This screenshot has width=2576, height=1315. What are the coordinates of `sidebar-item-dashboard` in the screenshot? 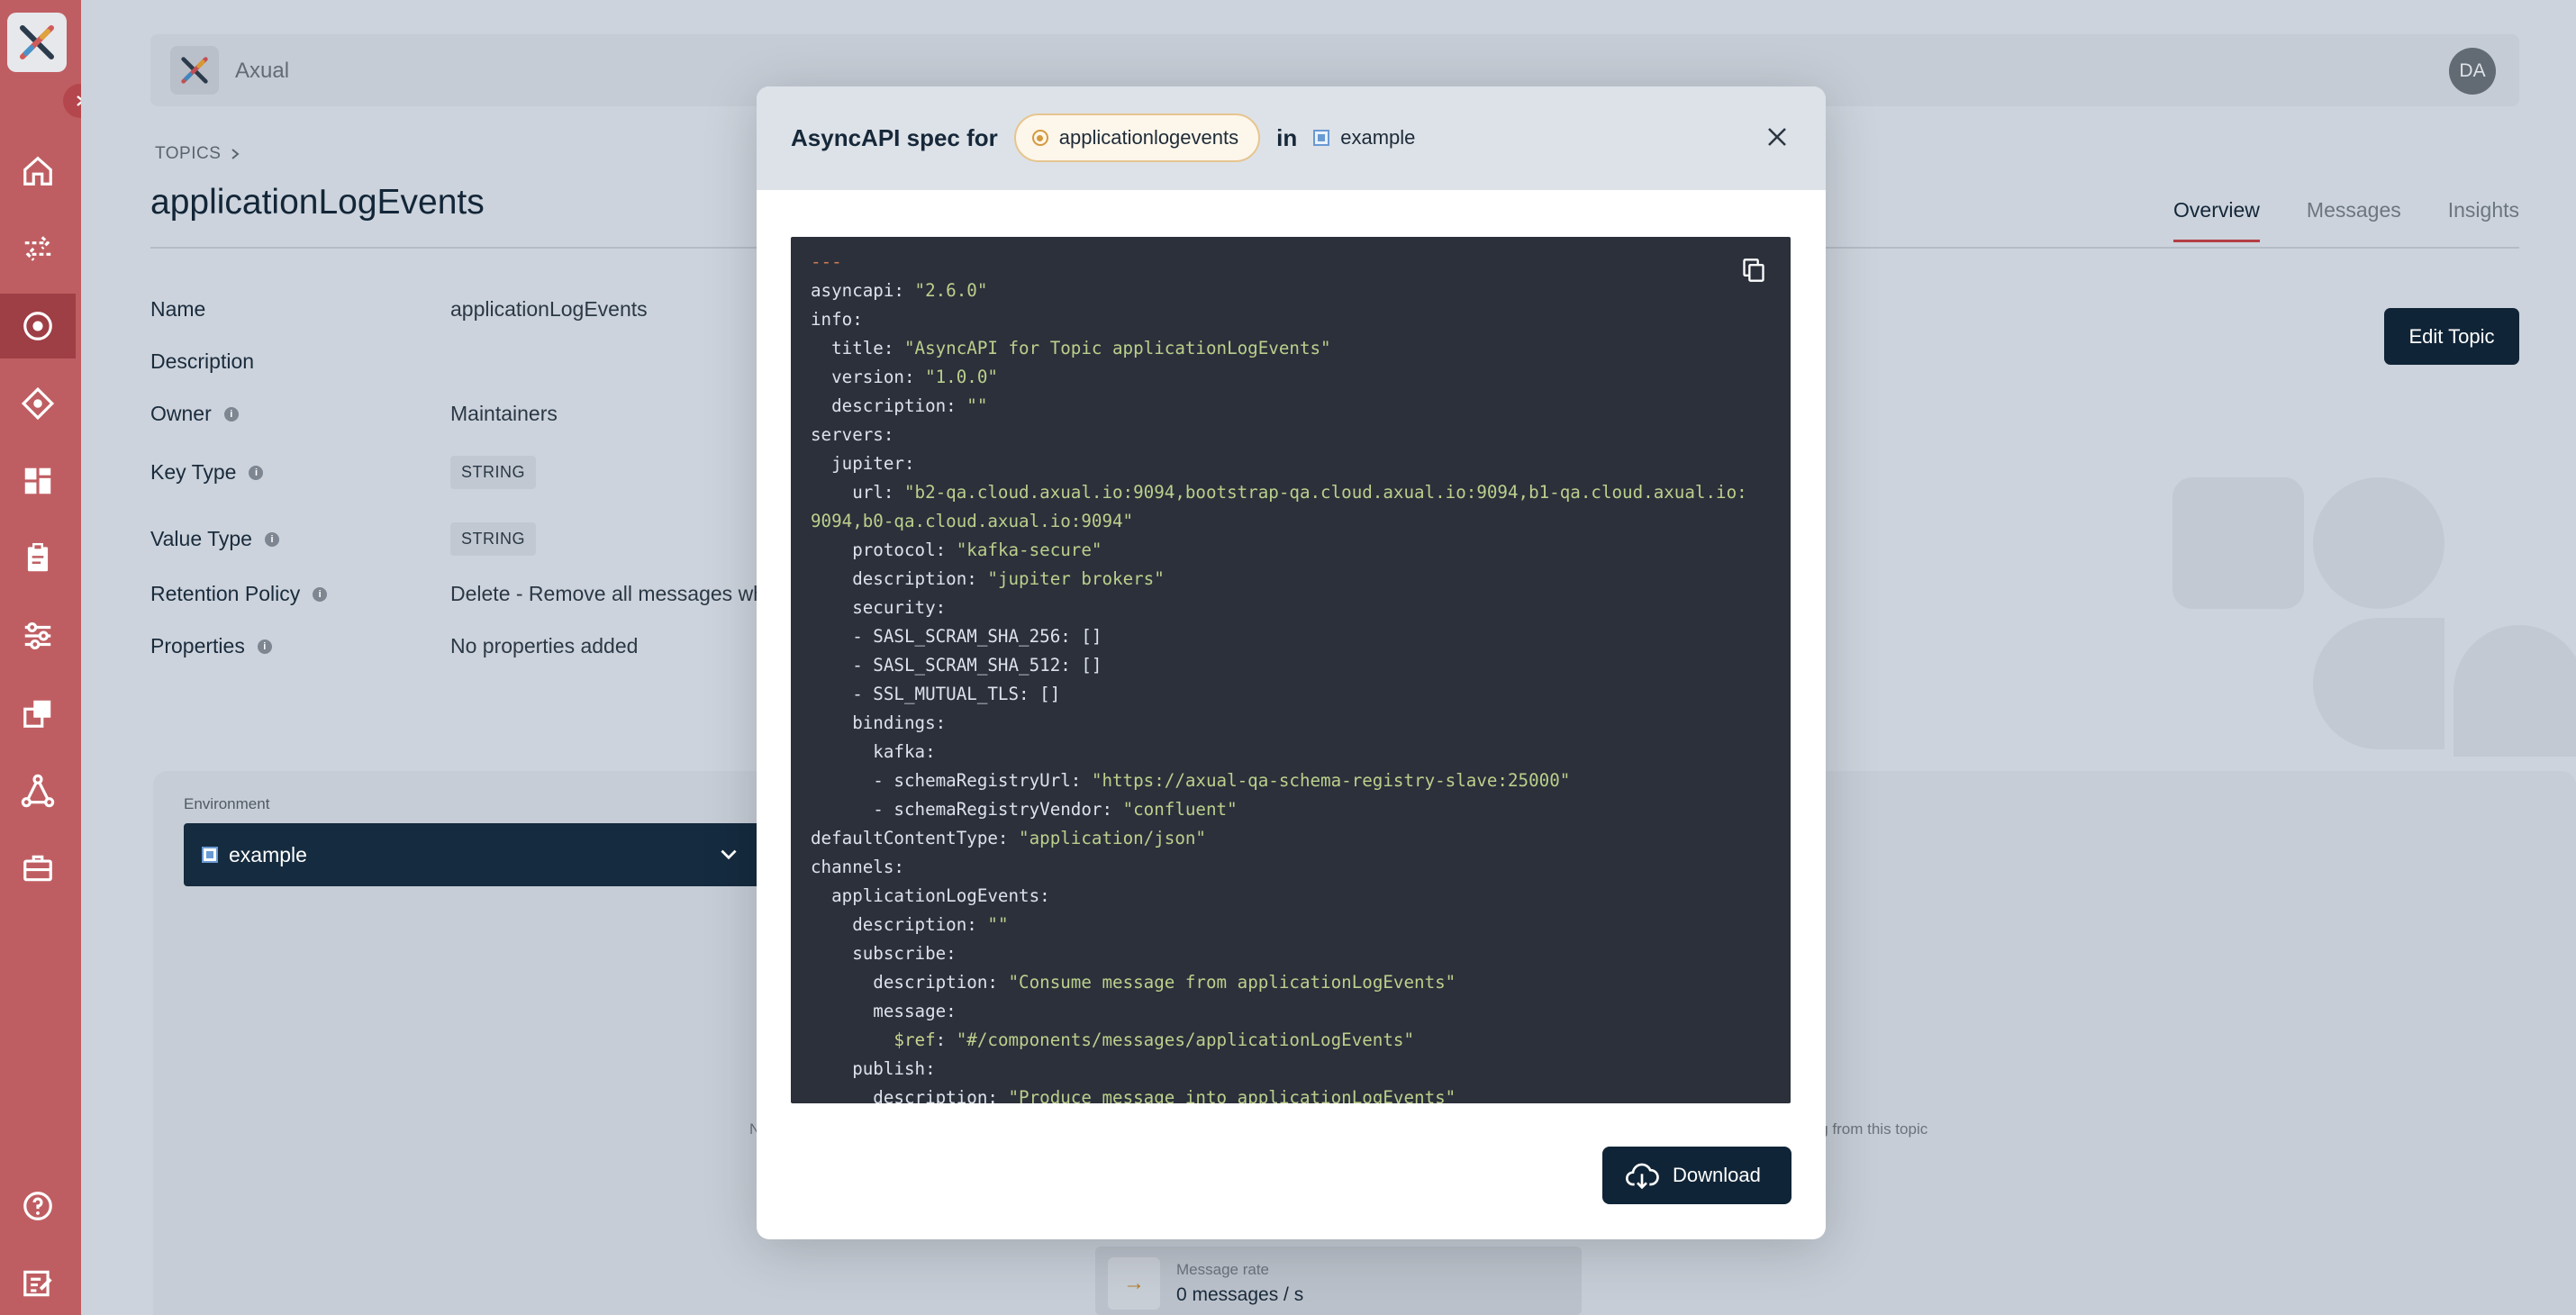 It's located at (38, 481).